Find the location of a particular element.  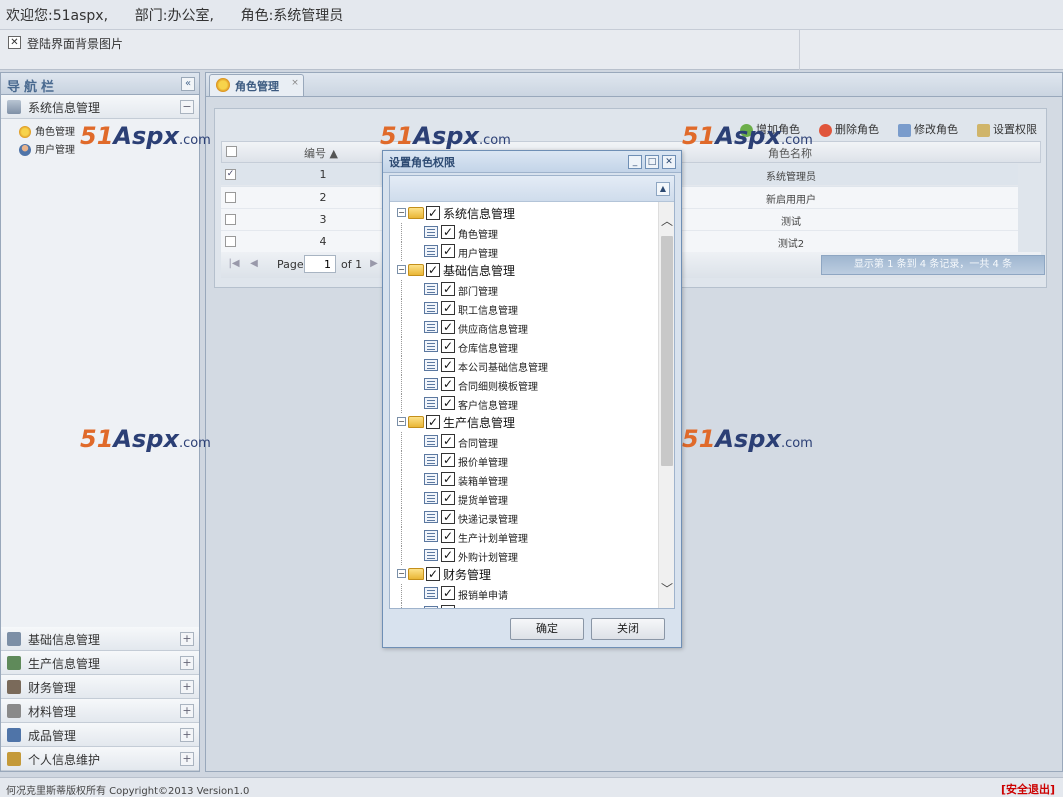

nav-section-label: 系统信息管理 is located at coordinates (64, 108).